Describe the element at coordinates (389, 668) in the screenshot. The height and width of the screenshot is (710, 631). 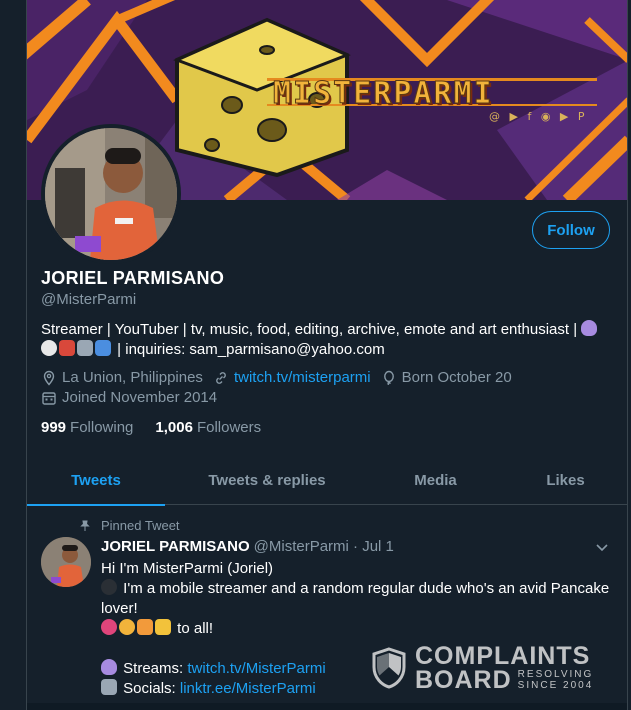
I see `shield-logo-icon` at that location.